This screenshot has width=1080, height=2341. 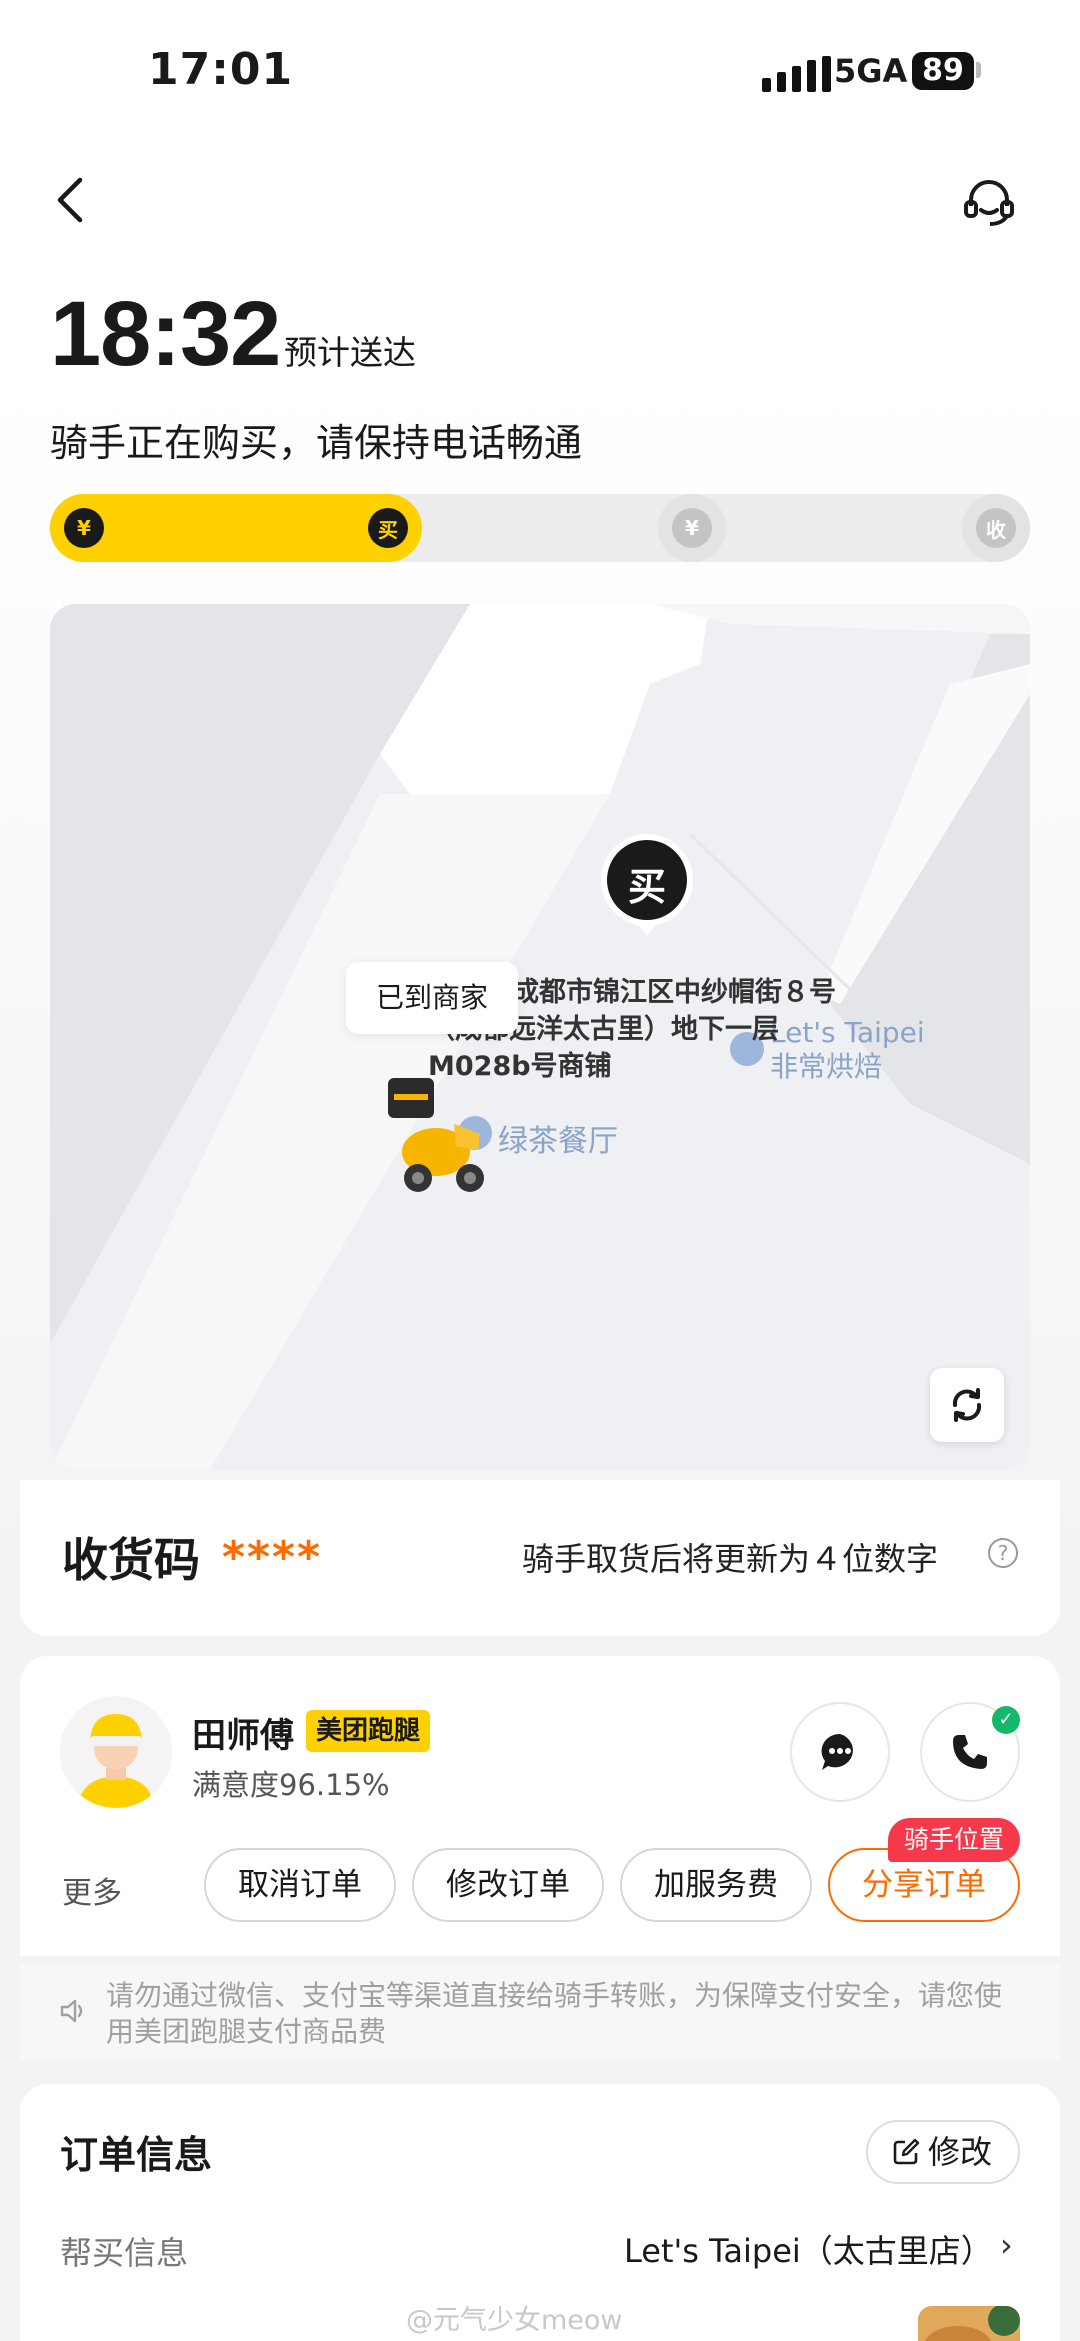 I want to click on message-rider-button, so click(x=840, y=1752).